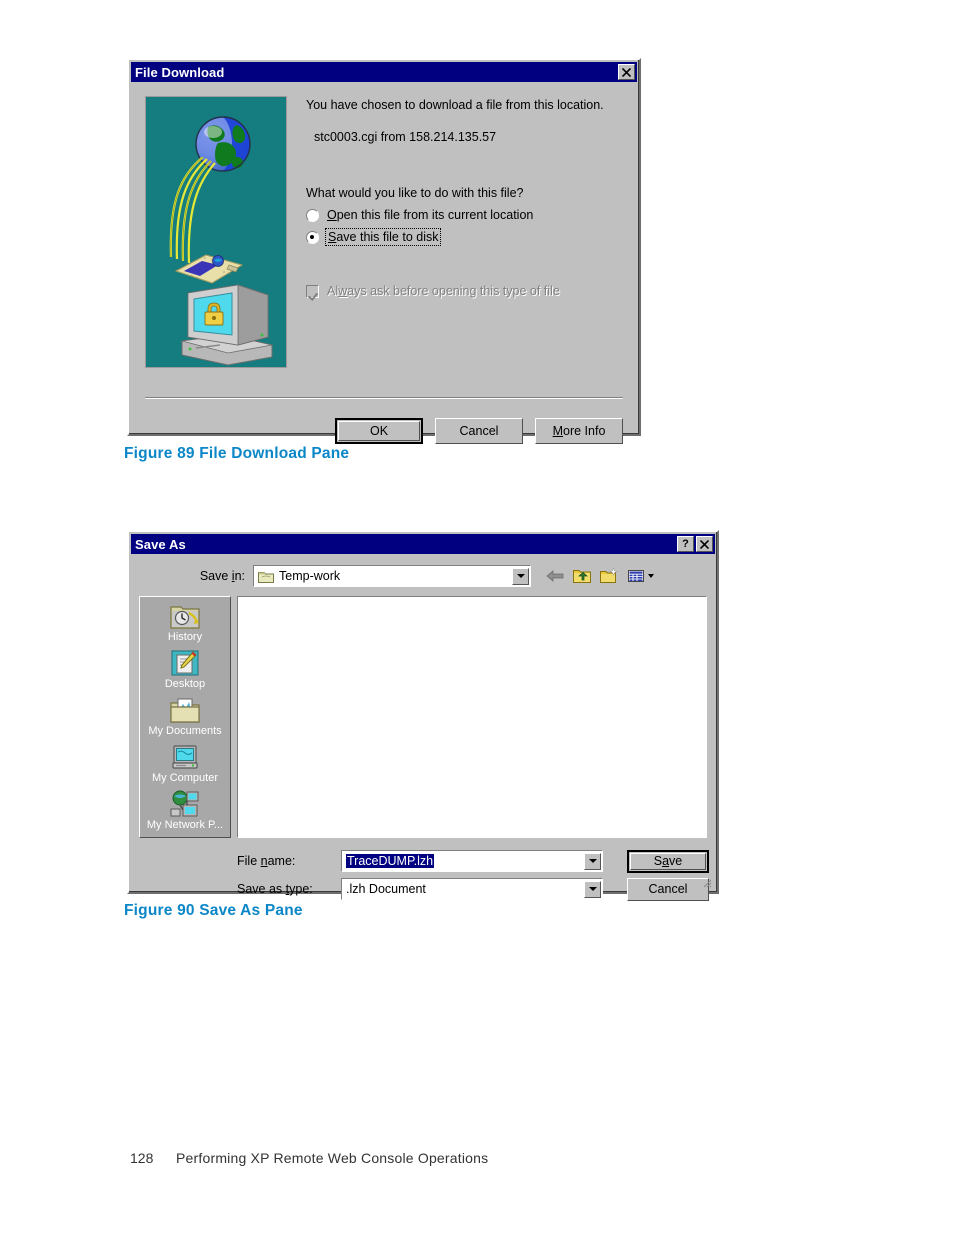  What do you see at coordinates (185, 778) in the screenshot?
I see `sidebar-label-my-computer: My Computer` at bounding box center [185, 778].